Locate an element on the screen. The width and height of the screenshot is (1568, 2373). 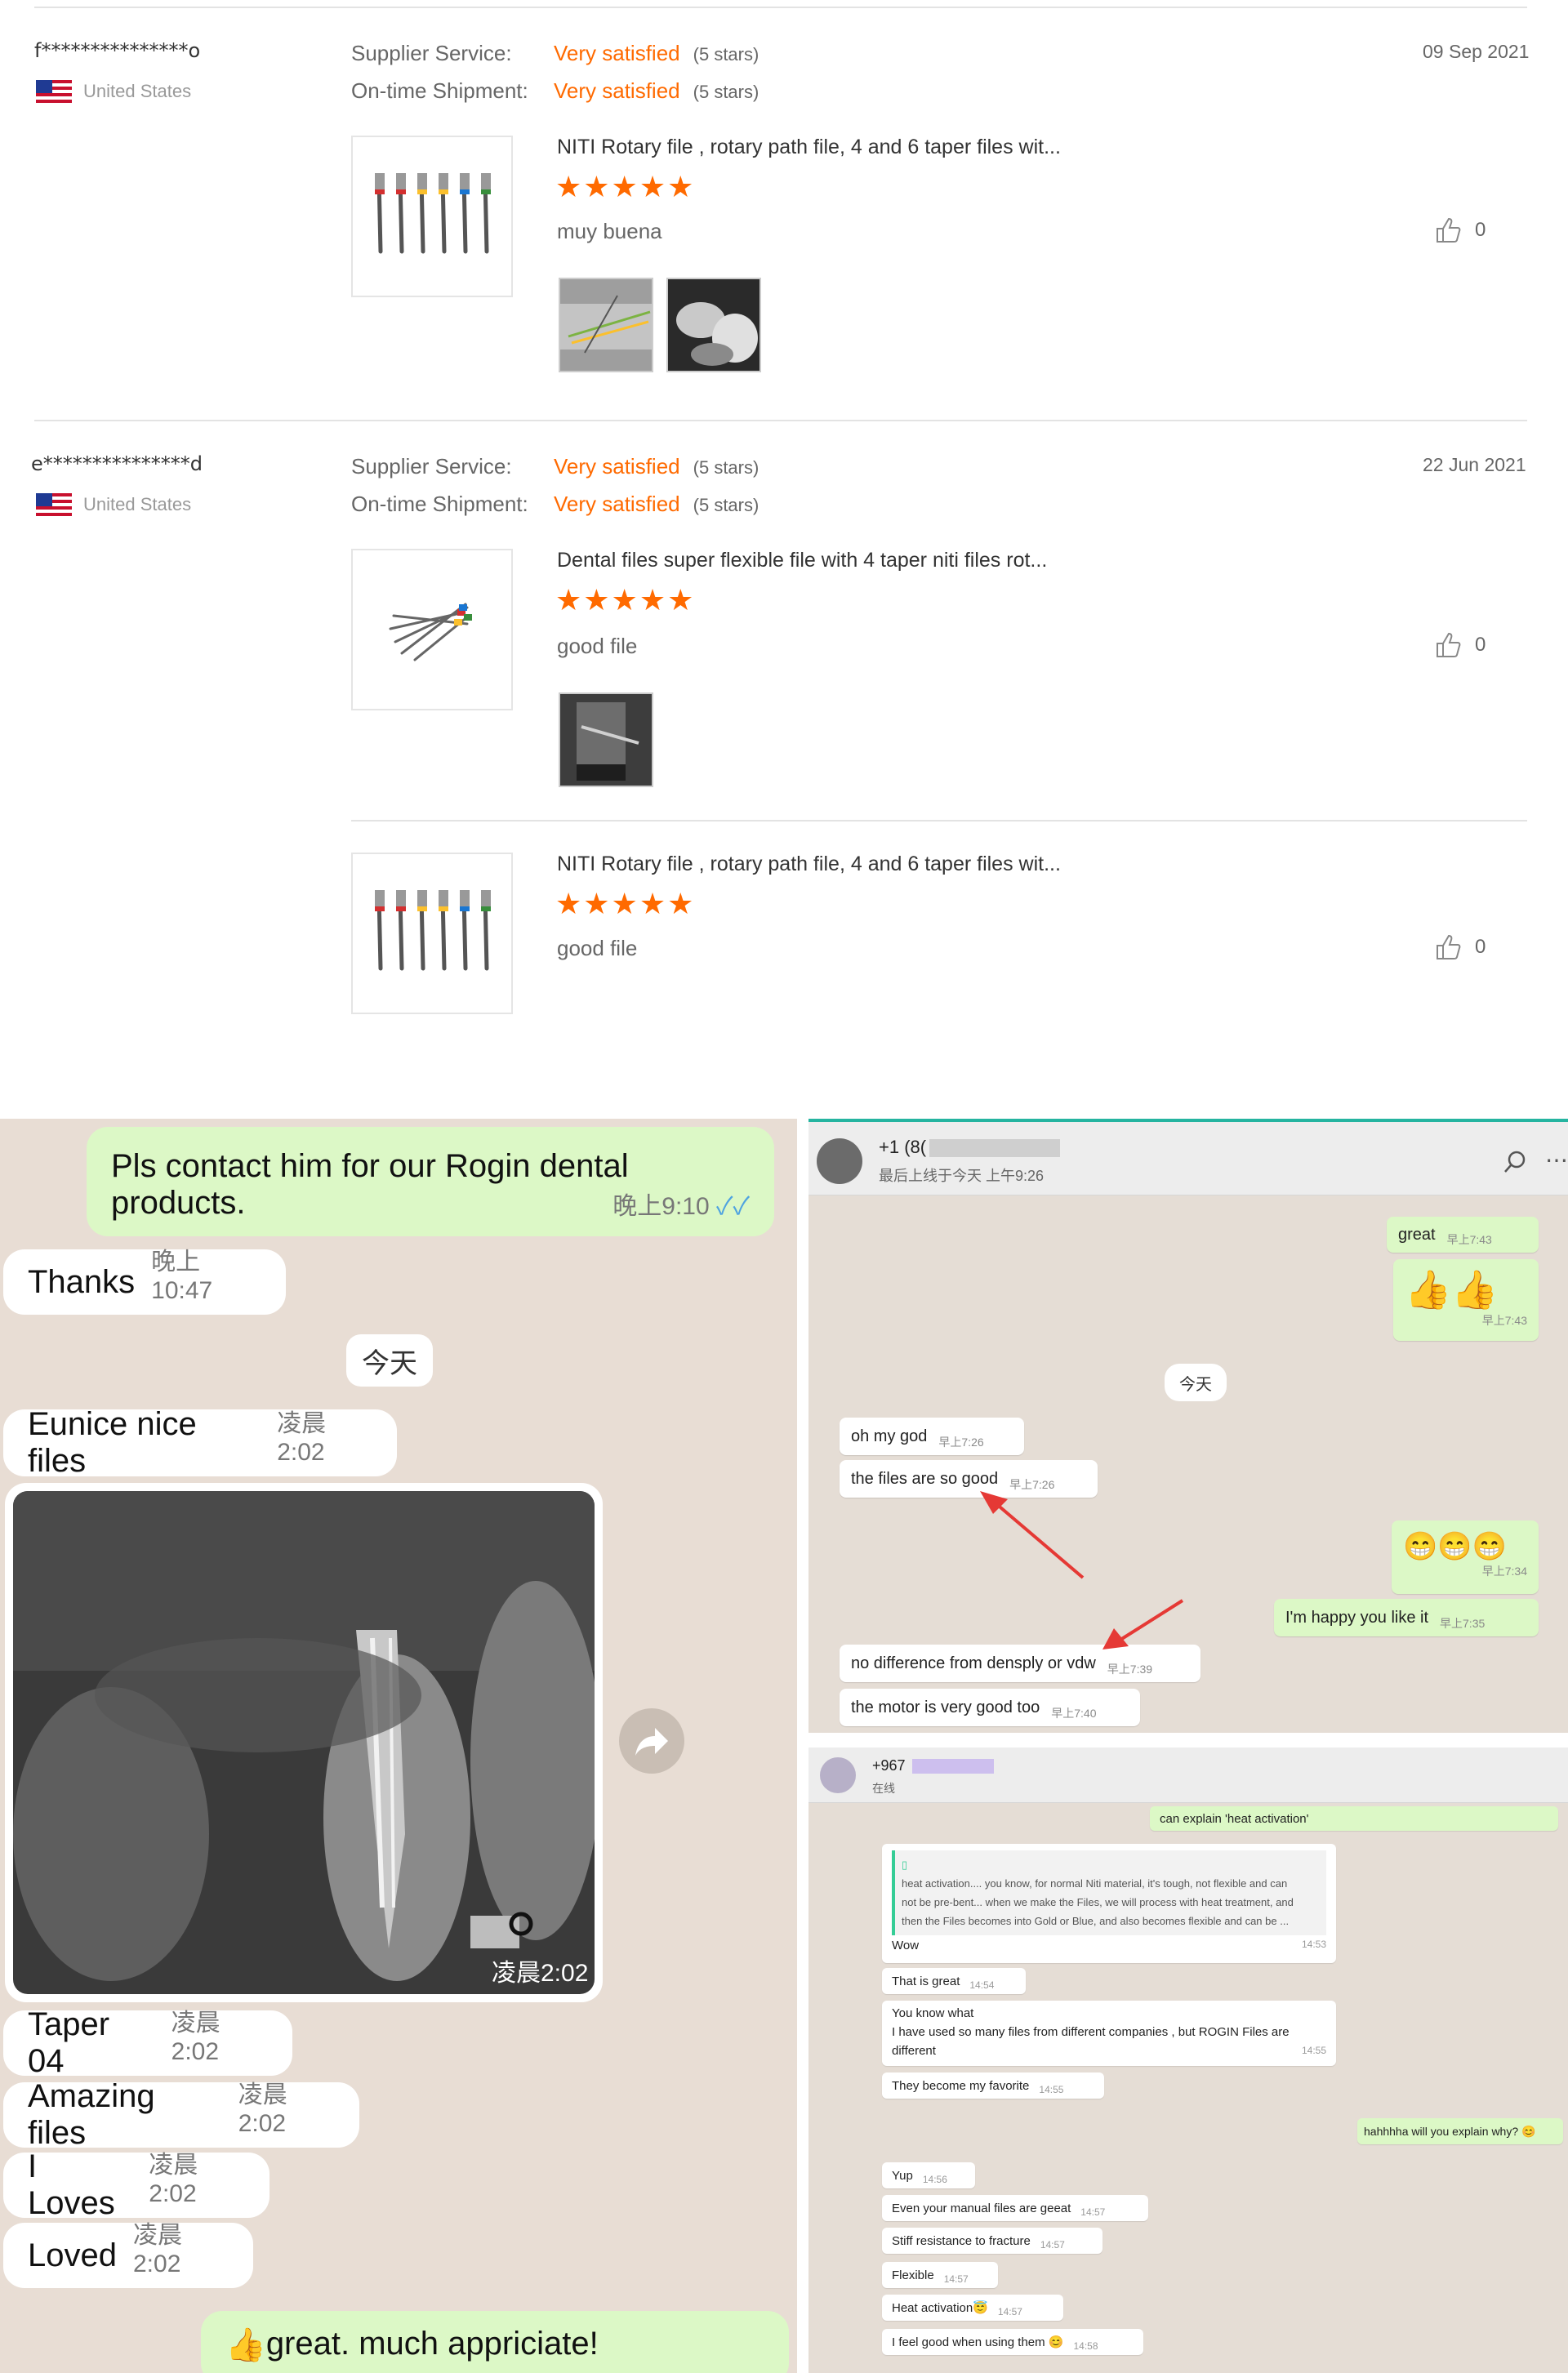
review-comment: good file is located at coordinates (597, 646).